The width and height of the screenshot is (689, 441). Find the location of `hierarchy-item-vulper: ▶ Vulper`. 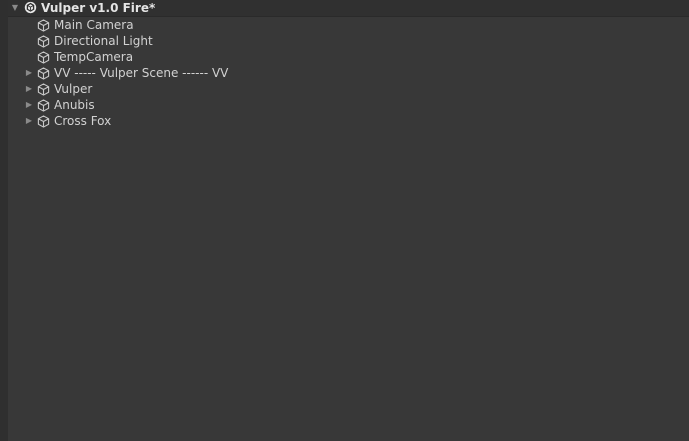

hierarchy-item-vulper: ▶ Vulper is located at coordinates (348, 89).